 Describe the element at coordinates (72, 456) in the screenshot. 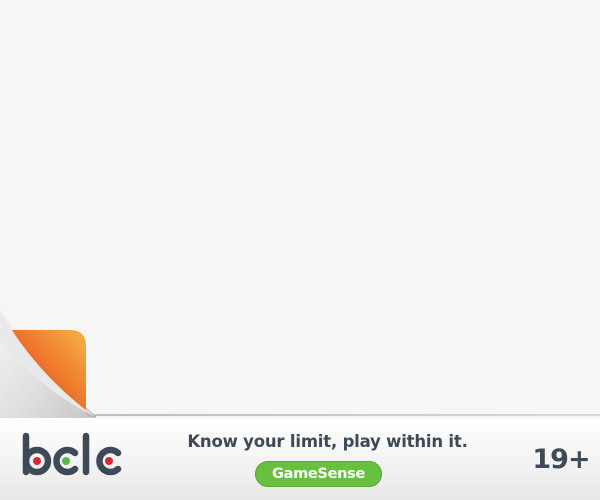

I see `bclc-logo-icon: bclc` at that location.